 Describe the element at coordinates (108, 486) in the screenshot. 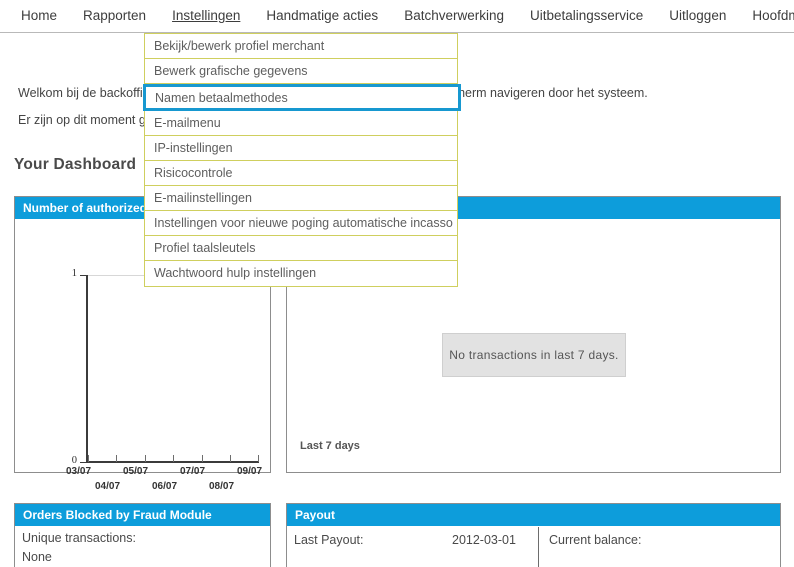

I see `chart-x-label: 04/07` at that location.